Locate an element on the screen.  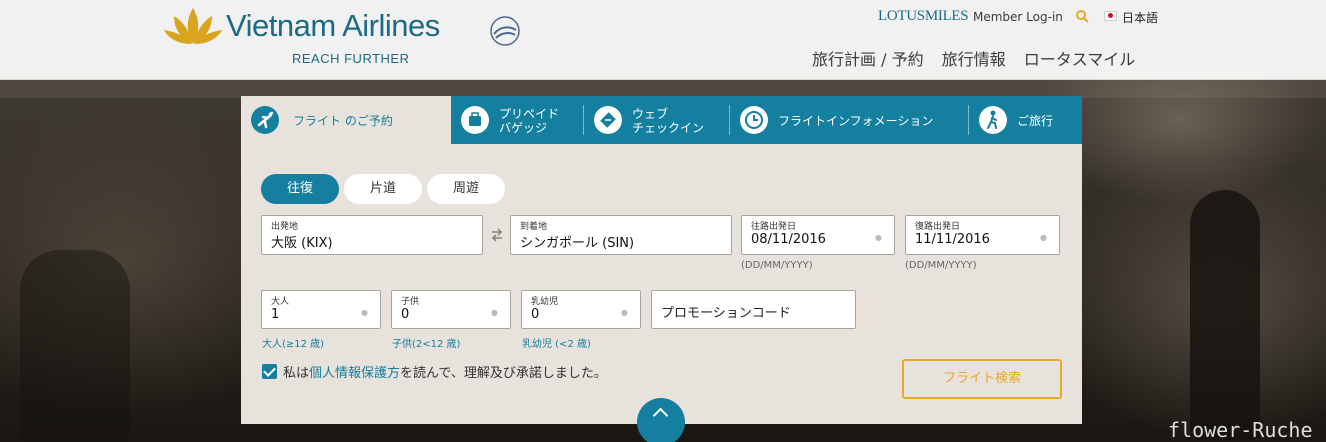
tab-label: ご旅行 is located at coordinates (1035, 121).